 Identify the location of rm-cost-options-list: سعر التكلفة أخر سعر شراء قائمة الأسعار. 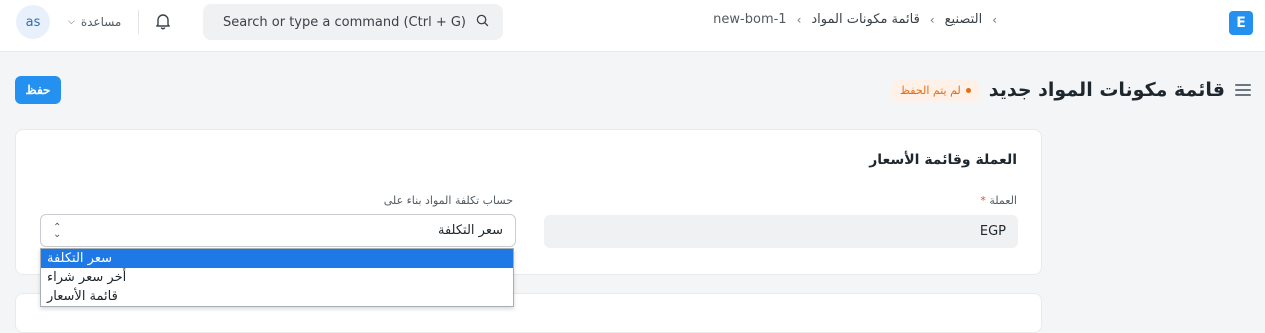
(277, 277).